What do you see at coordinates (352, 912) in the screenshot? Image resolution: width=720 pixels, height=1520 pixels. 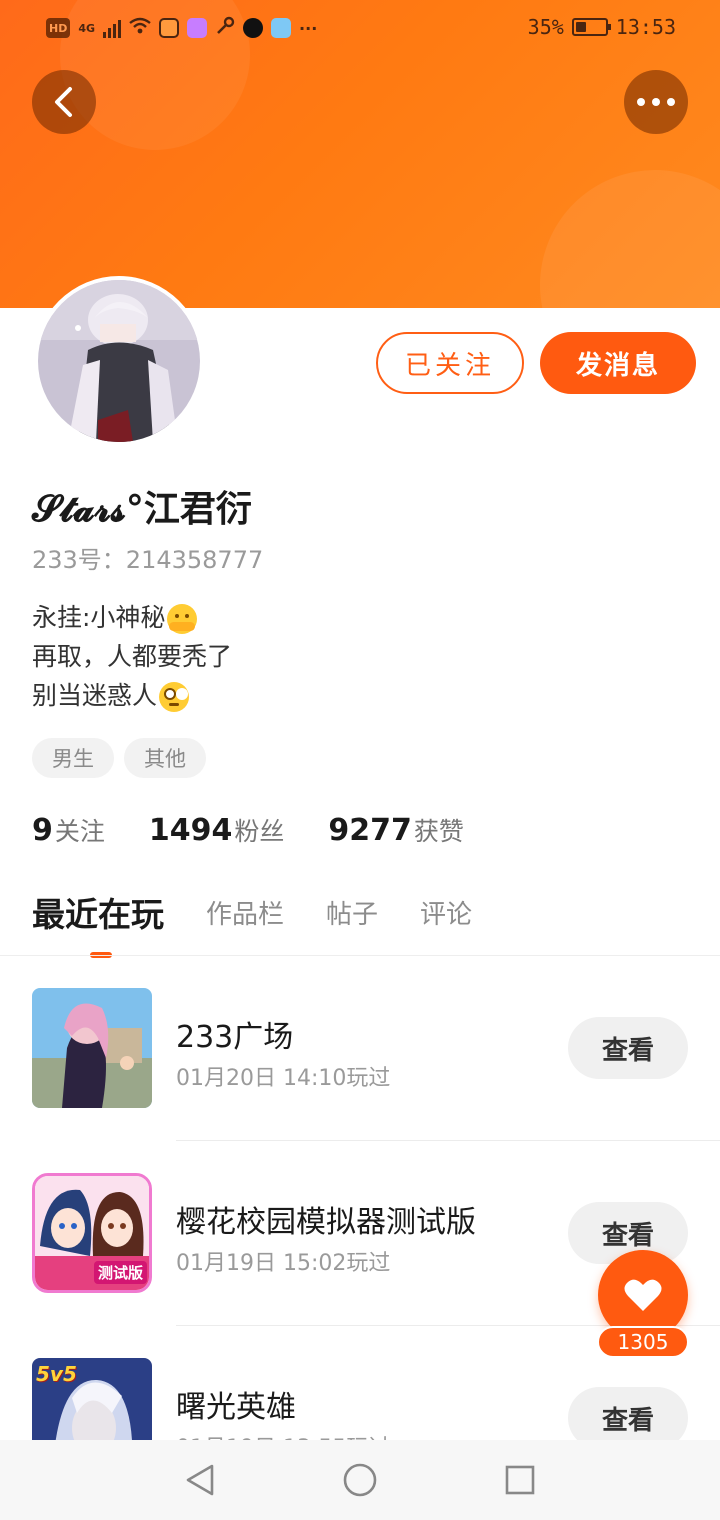 I see `tab-posts: 帖子` at bounding box center [352, 912].